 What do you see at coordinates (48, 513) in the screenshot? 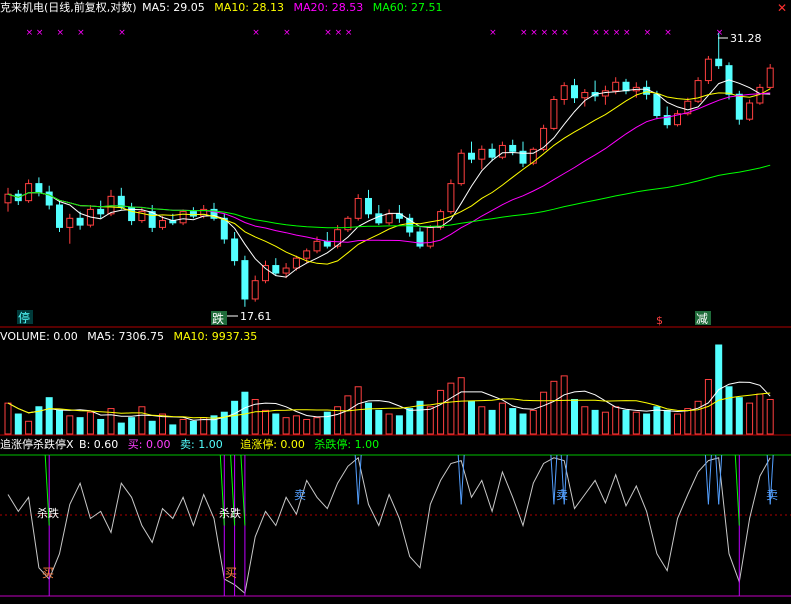
I see `indicator-sha-label-1: 杀跌` at bounding box center [48, 513].